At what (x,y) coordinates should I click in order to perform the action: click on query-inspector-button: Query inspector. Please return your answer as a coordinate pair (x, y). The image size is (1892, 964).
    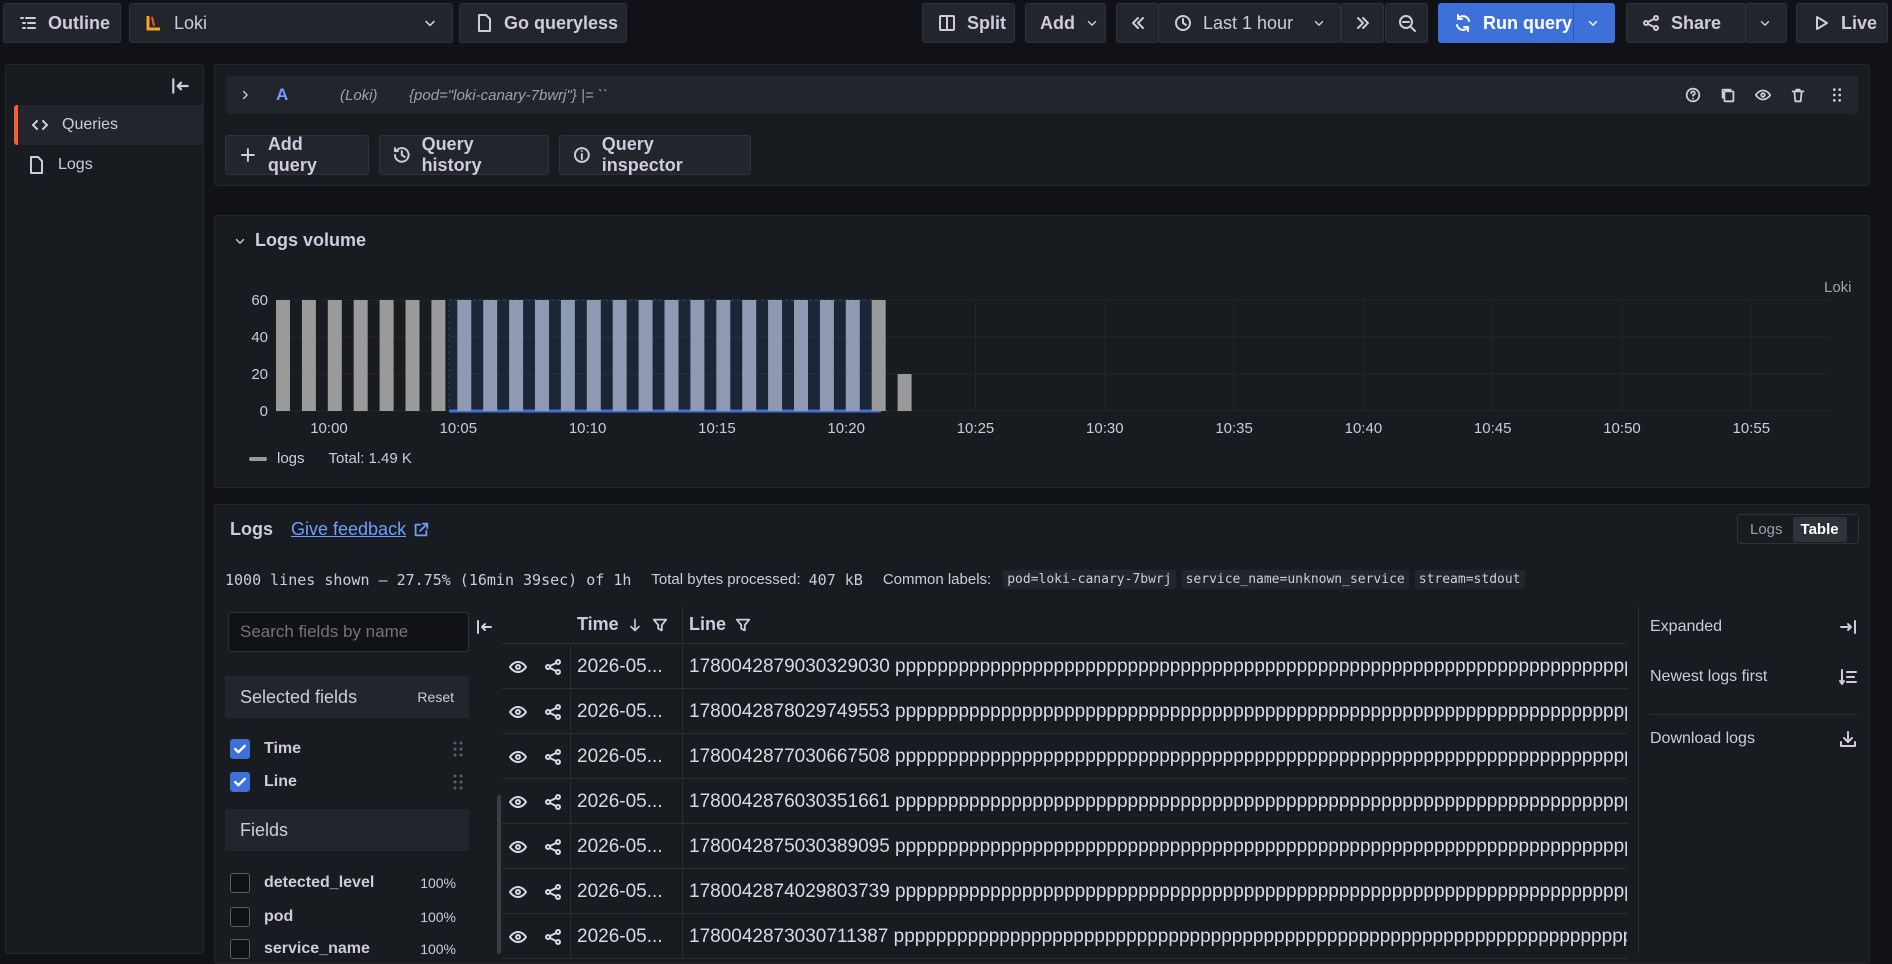
    Looking at the image, I should click on (655, 154).